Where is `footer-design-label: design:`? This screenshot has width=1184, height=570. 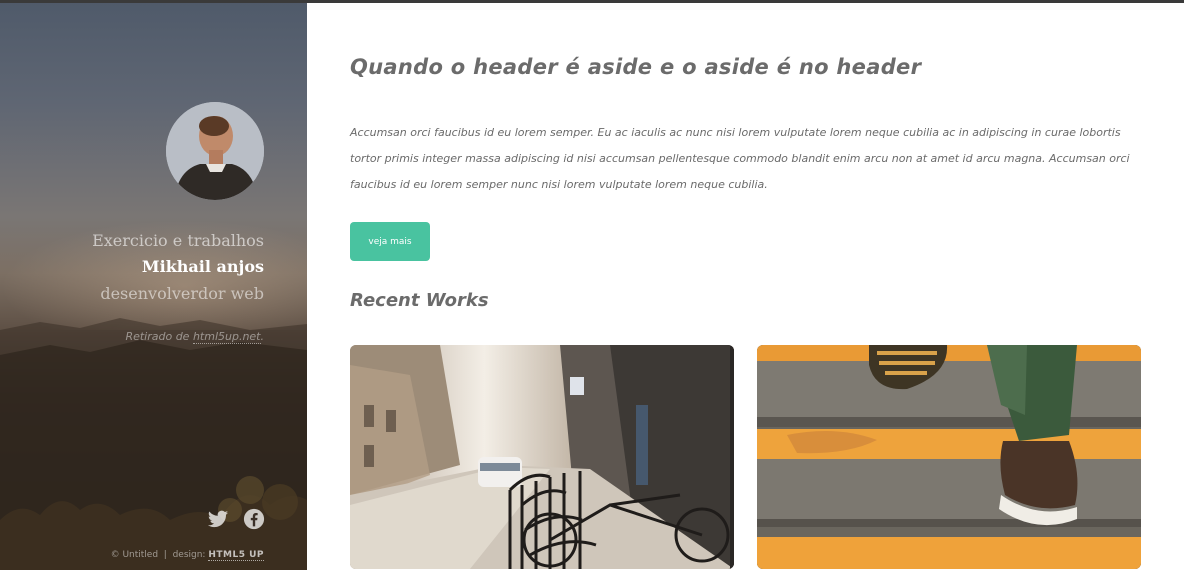 footer-design-label: design: is located at coordinates (189, 555).